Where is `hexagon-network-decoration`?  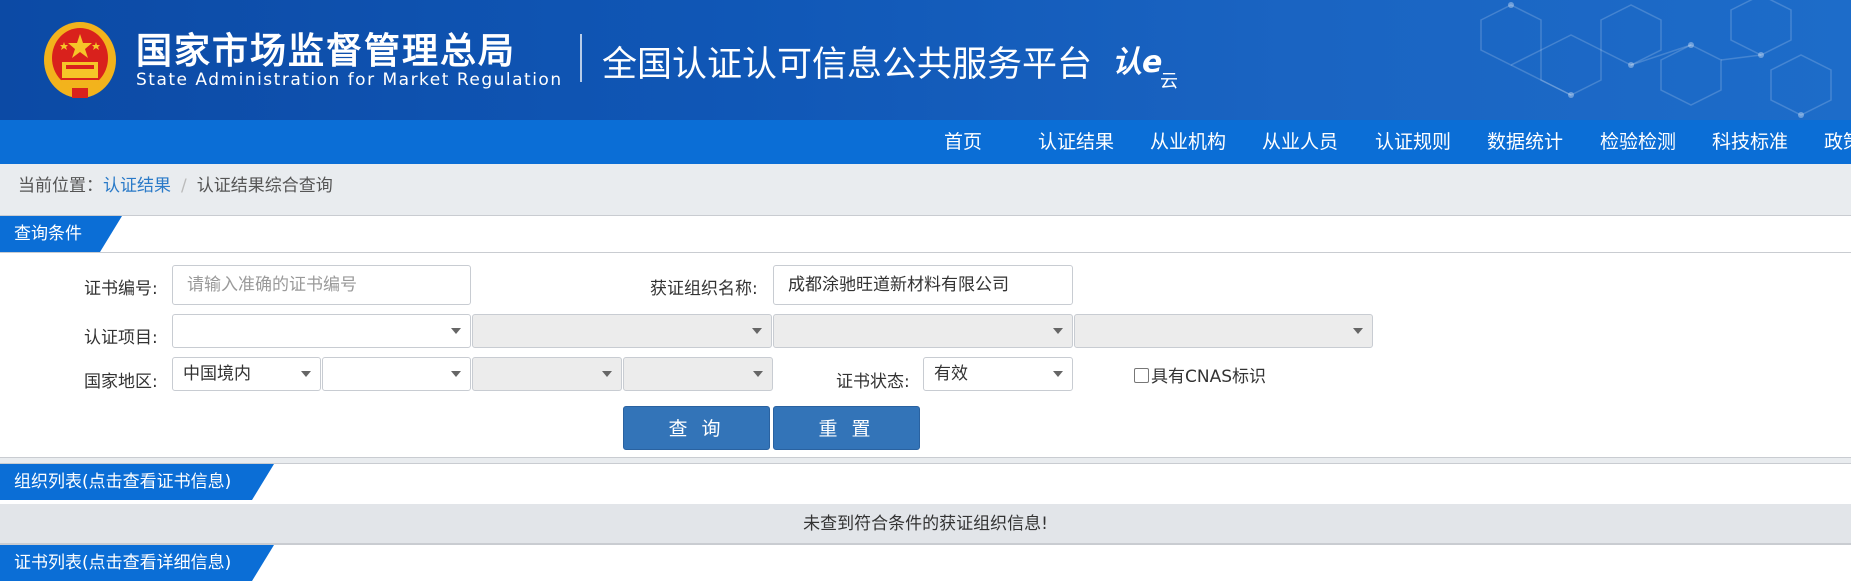
hexagon-network-decoration is located at coordinates (1656, 59).